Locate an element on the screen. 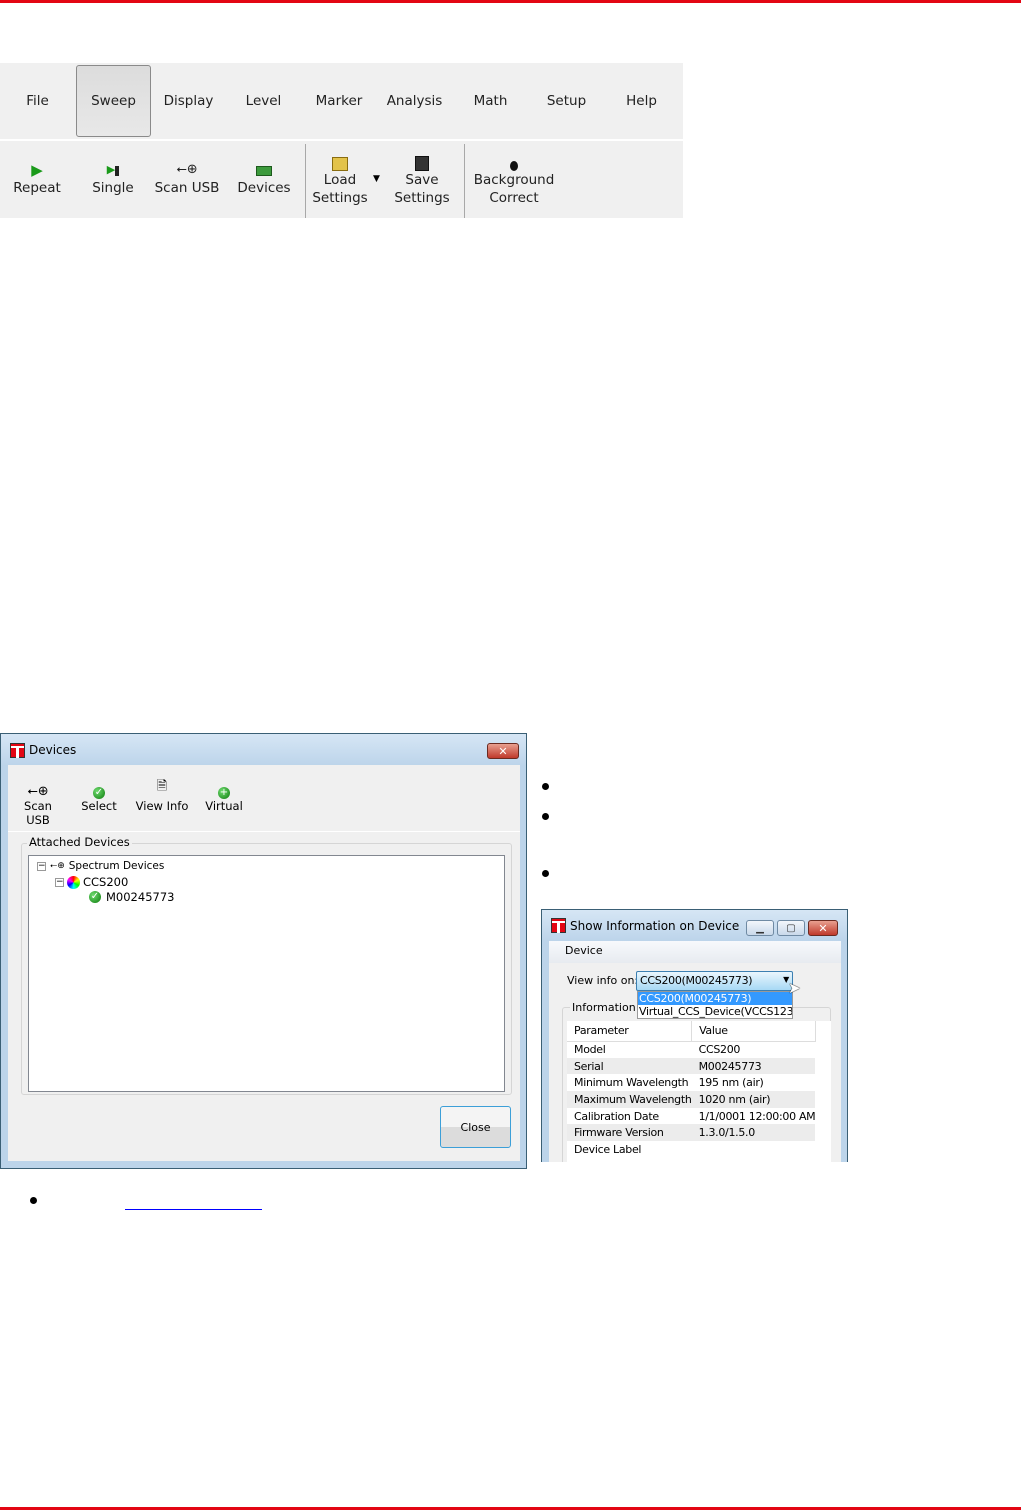  select-button: ✓ Select is located at coordinates (99, 797).